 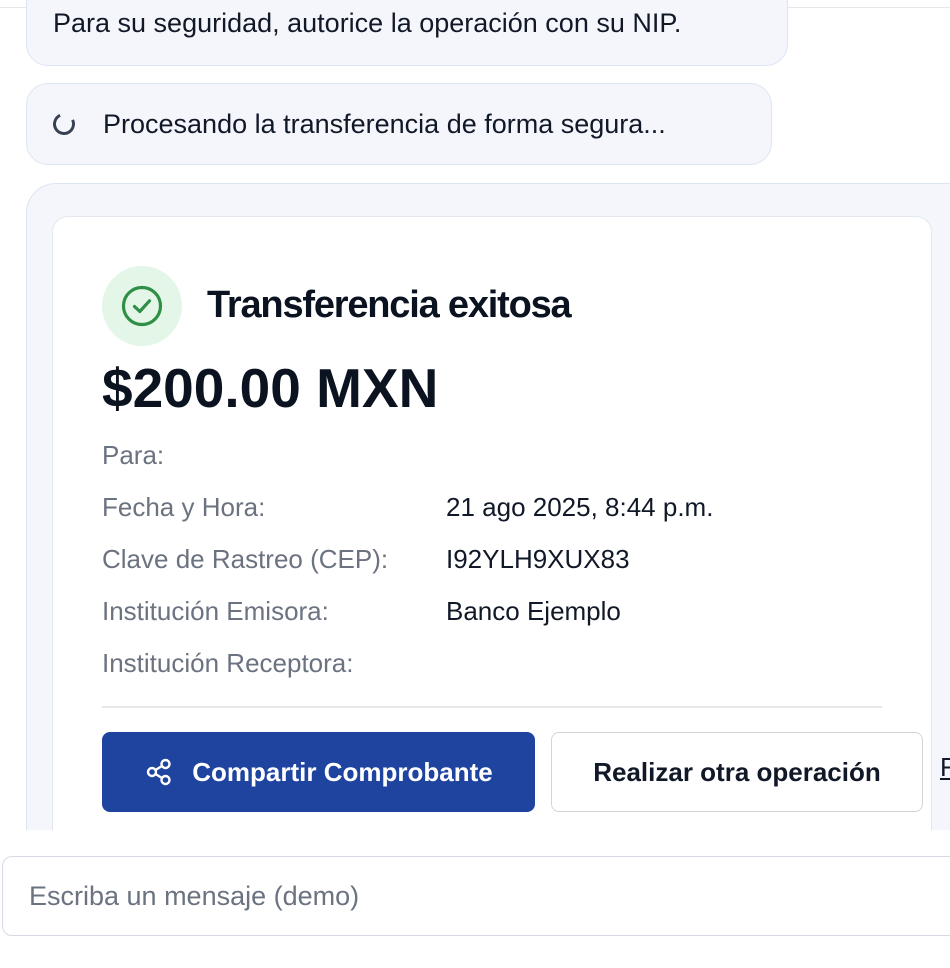 What do you see at coordinates (270, 388) in the screenshot?
I see `transfer-amount: $200.00 MXN` at bounding box center [270, 388].